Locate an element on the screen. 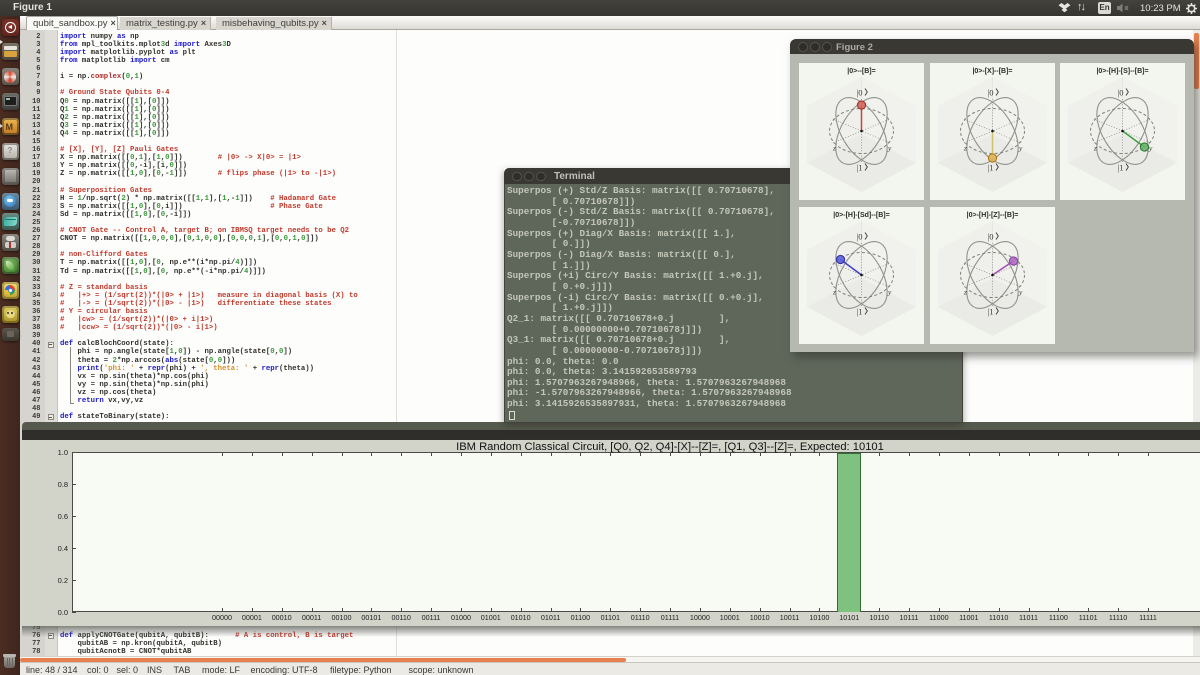 The width and height of the screenshot is (1200, 675). svg-text: |0>--[B]= is located at coordinates (861, 71).